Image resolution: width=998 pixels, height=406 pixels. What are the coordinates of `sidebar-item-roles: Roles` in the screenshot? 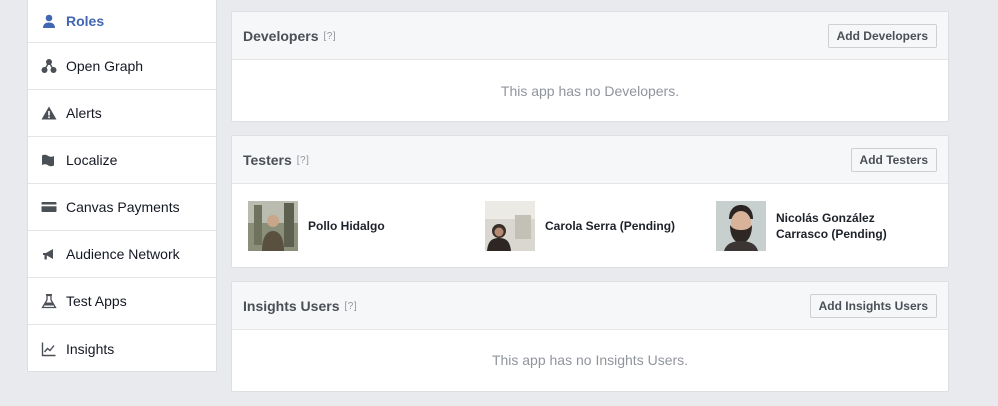 It's located at (122, 21).